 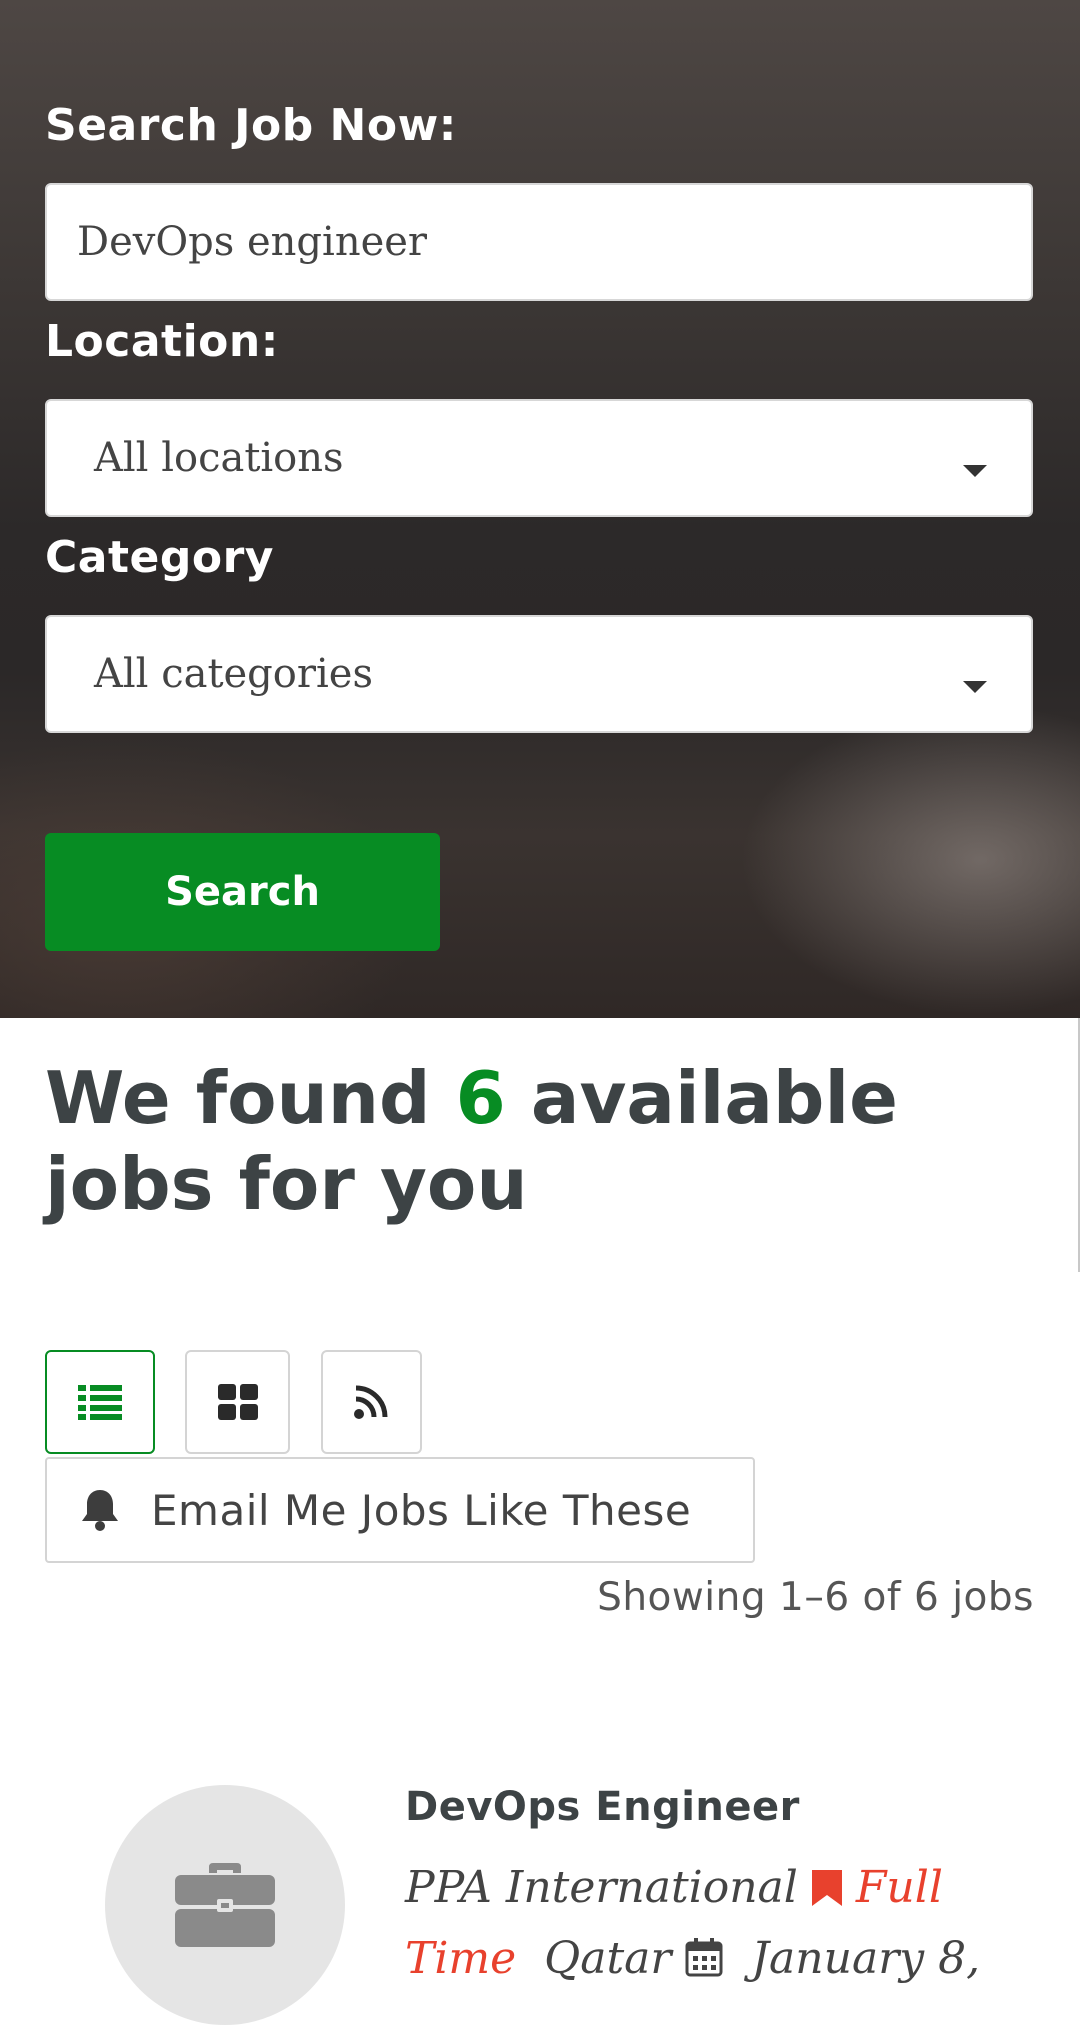 I want to click on job-company: PPA International, so click(x=601, y=1887).